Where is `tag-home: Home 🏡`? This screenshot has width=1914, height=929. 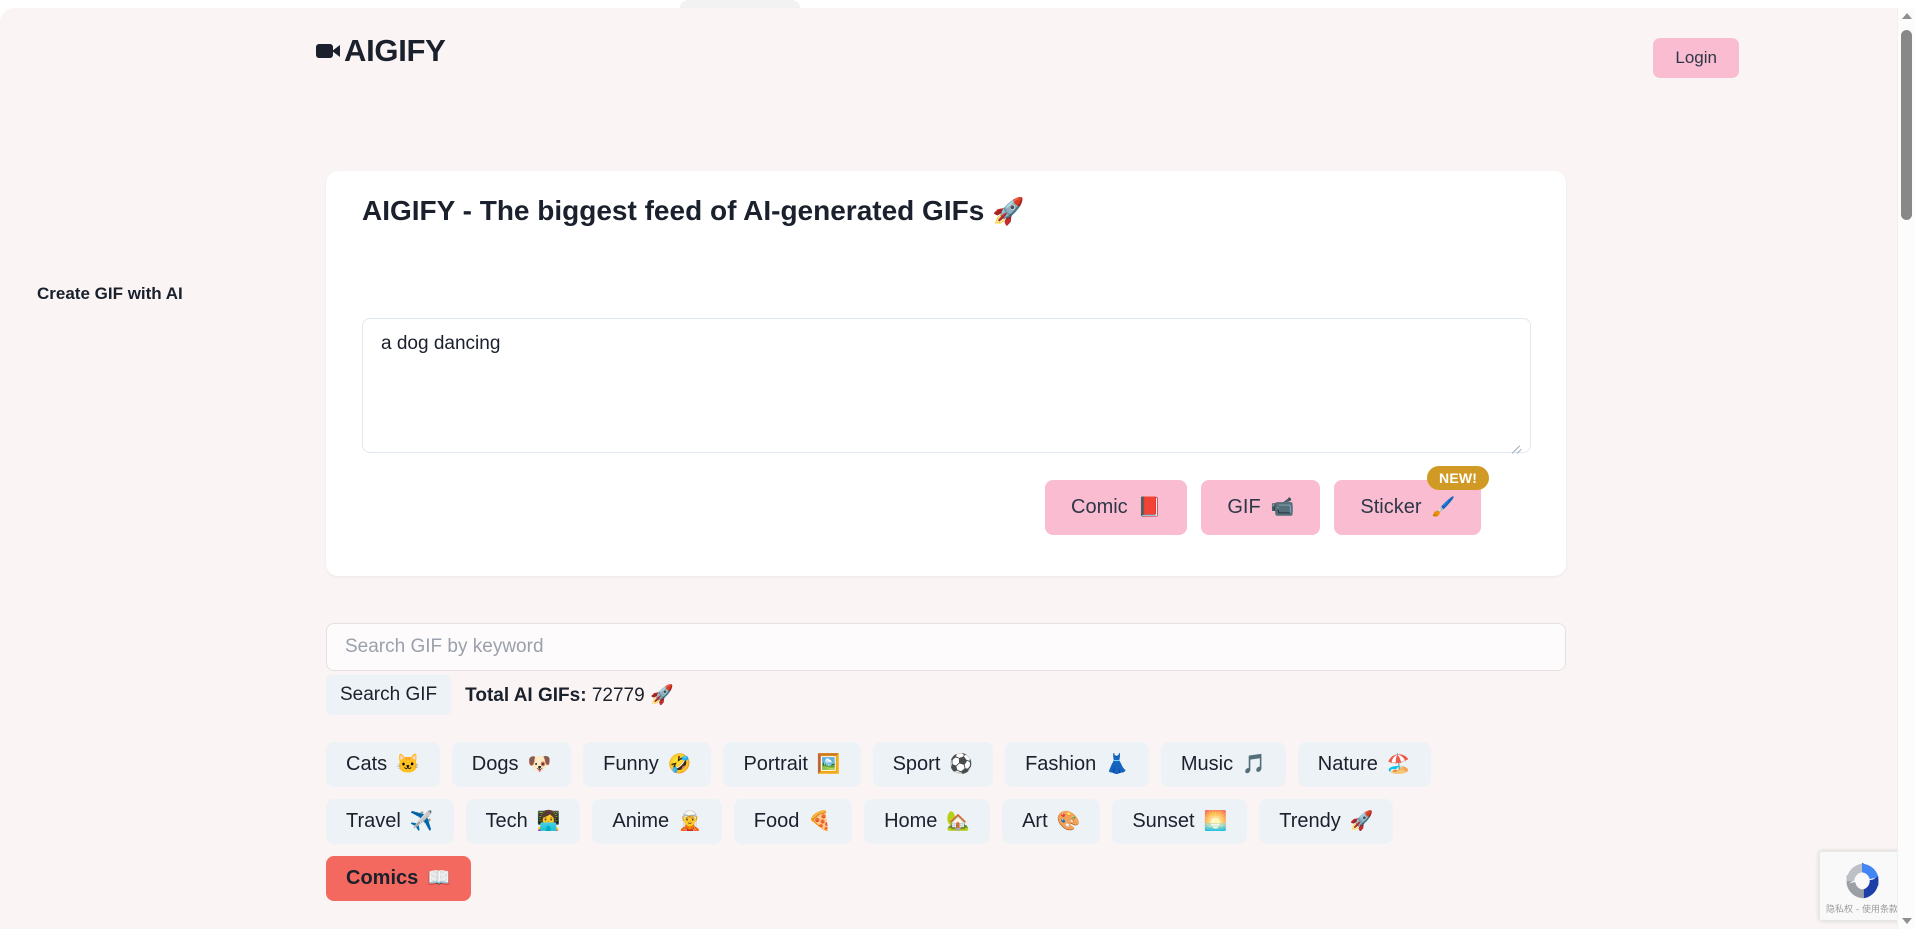
tag-home: Home 🏡 is located at coordinates (927, 821).